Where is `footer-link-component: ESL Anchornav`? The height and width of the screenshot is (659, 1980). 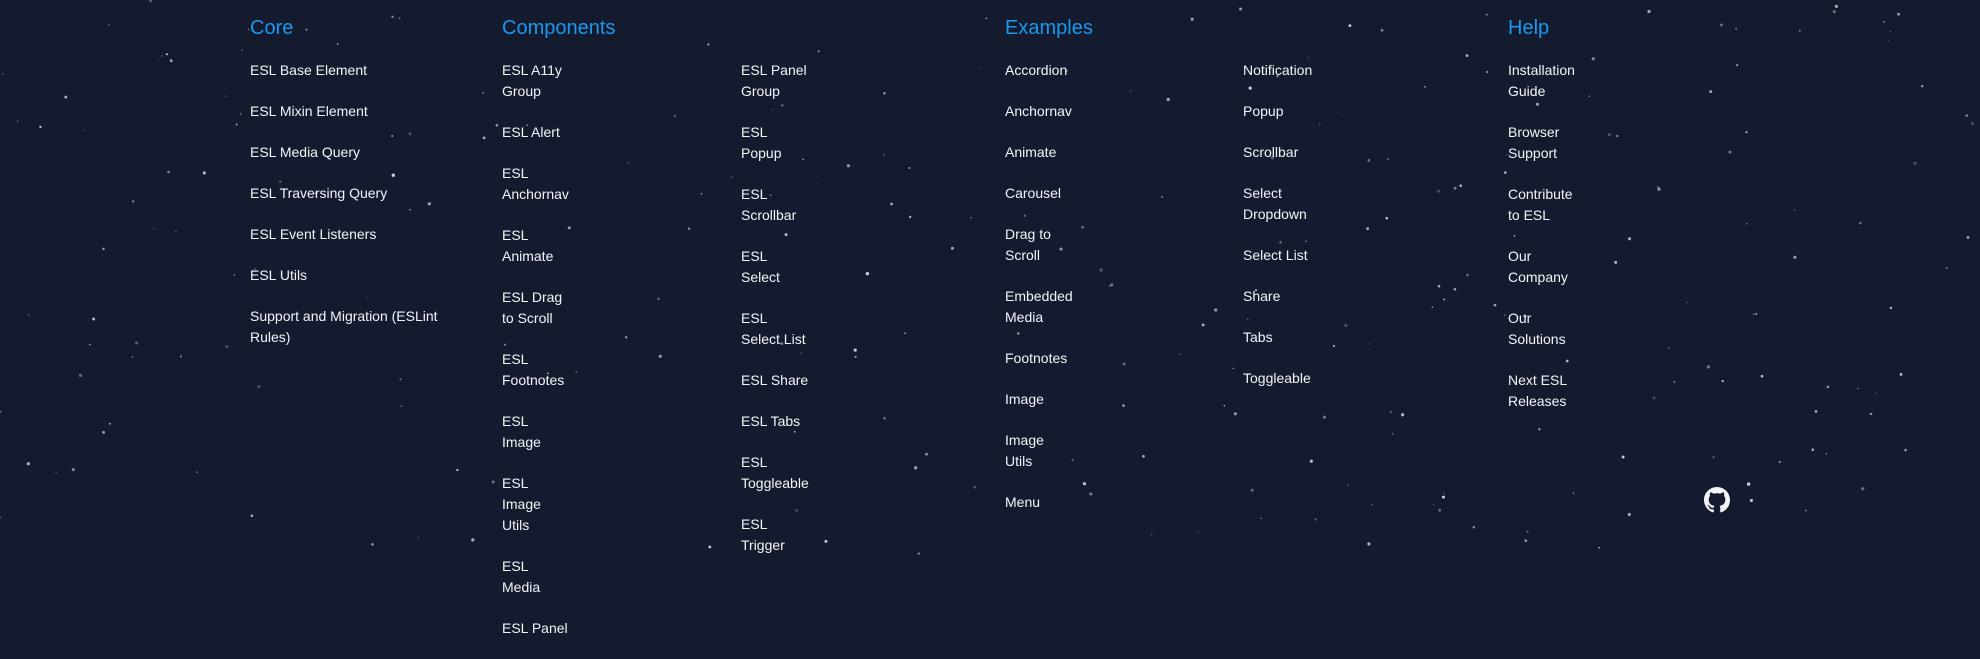 footer-link-component: ESL Anchornav is located at coordinates (535, 184).